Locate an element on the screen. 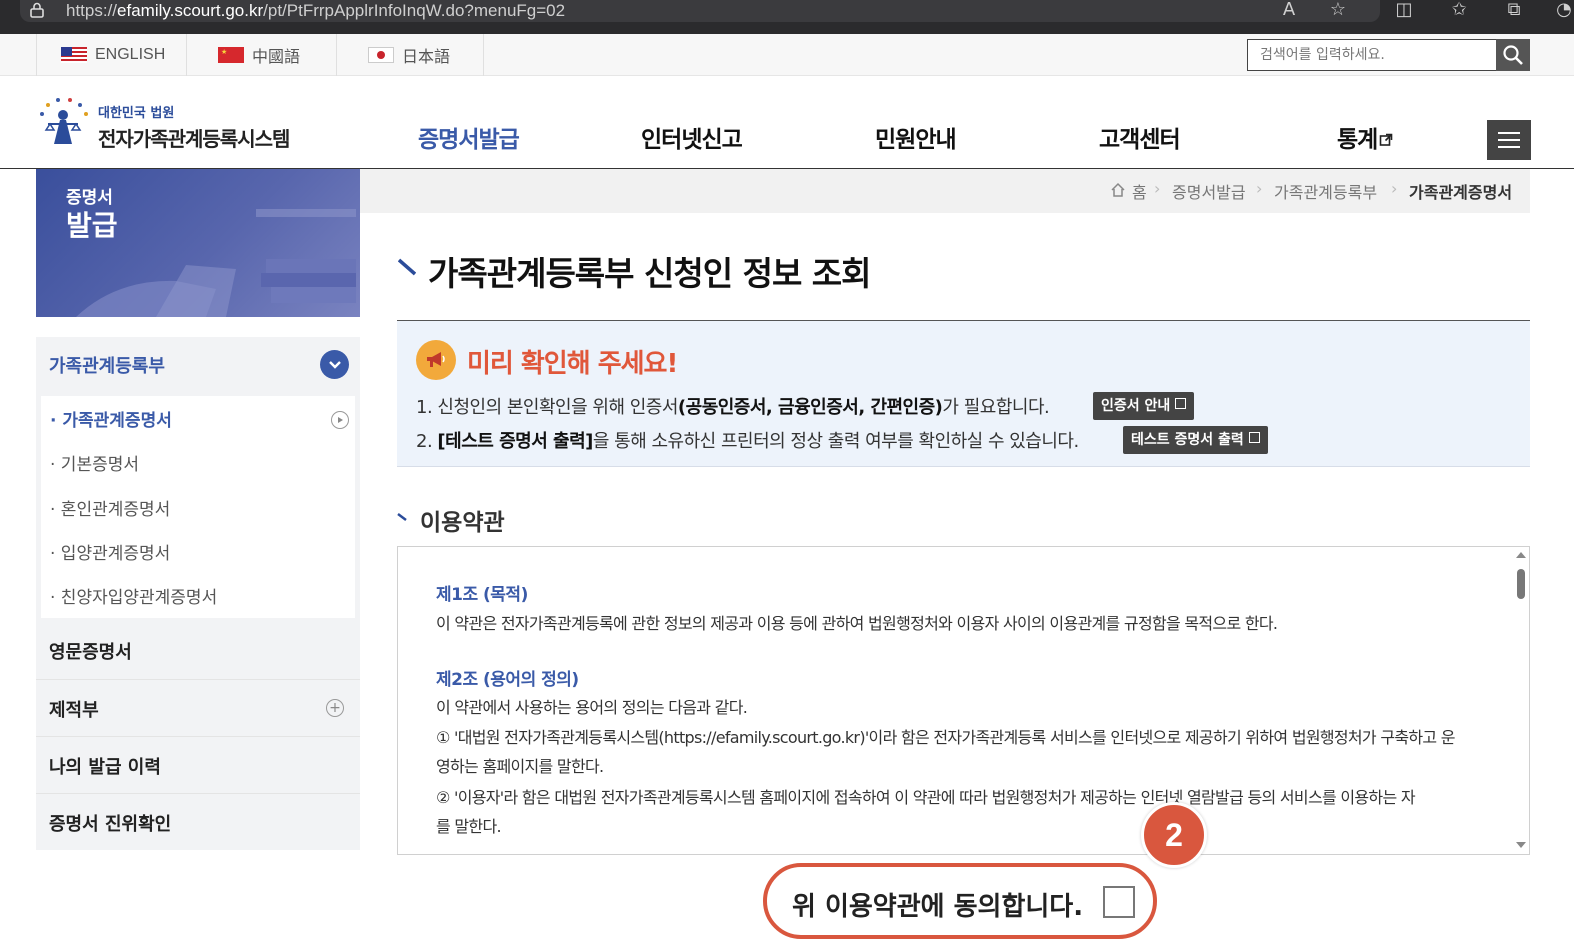  terms-article-2-body: 이 약관에서 사용하는 용어의 정의는 다음과 같다. is located at coordinates (592, 707).